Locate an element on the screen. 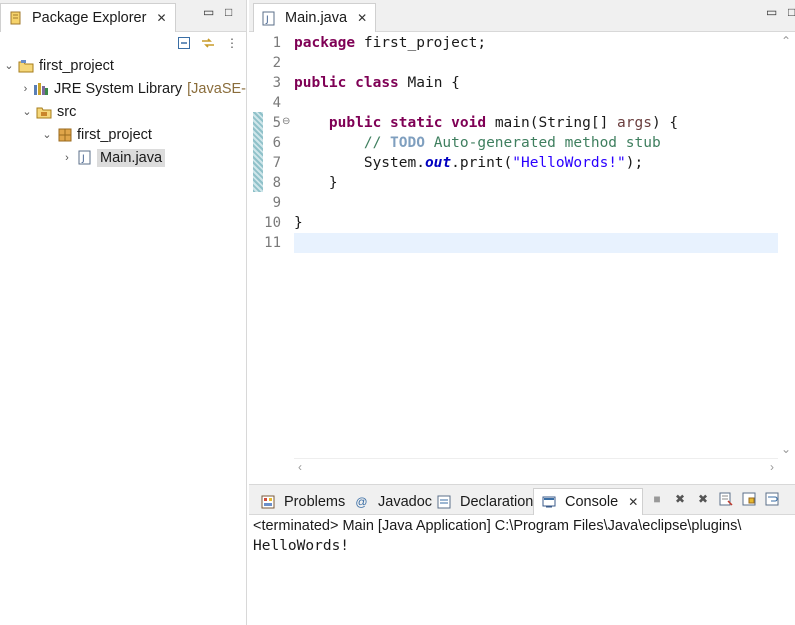 Image resolution: width=795 pixels, height=625 pixels. line-number: 11 is located at coordinates (272, 243).